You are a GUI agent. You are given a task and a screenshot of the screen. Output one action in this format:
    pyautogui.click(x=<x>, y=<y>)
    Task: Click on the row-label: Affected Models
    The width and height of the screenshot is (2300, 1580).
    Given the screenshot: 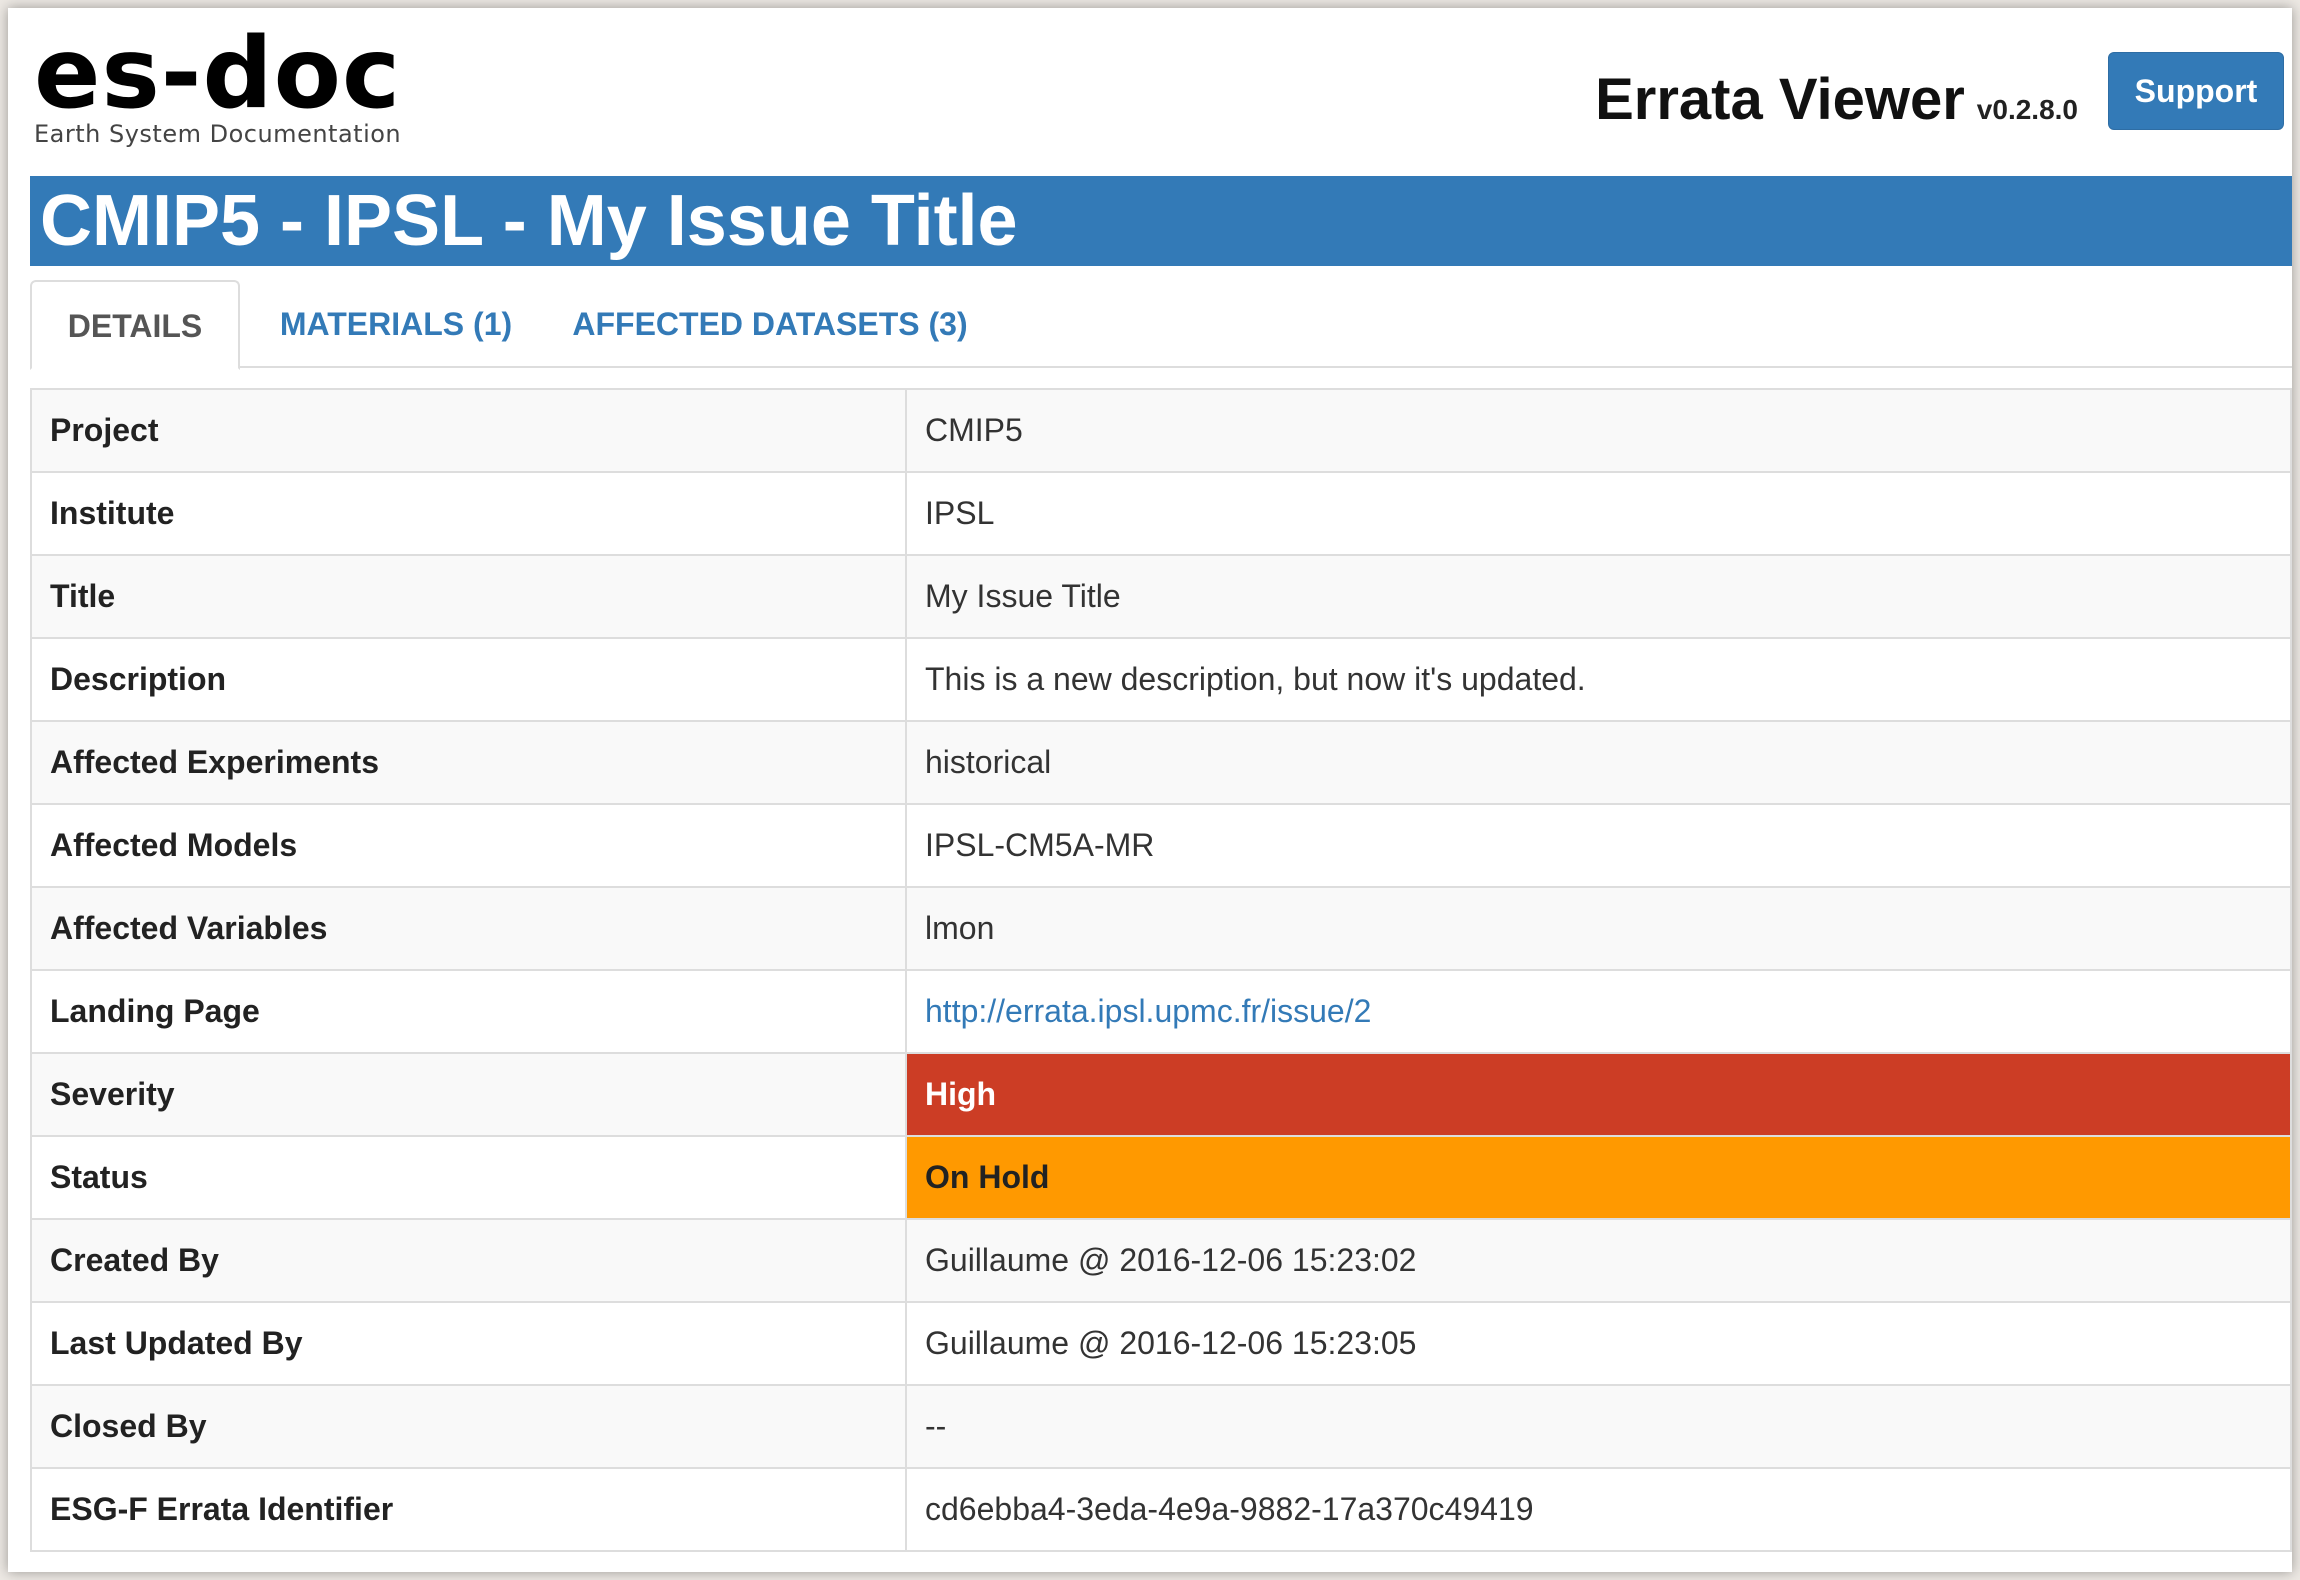 What is the action you would take?
    pyautogui.click(x=468, y=845)
    